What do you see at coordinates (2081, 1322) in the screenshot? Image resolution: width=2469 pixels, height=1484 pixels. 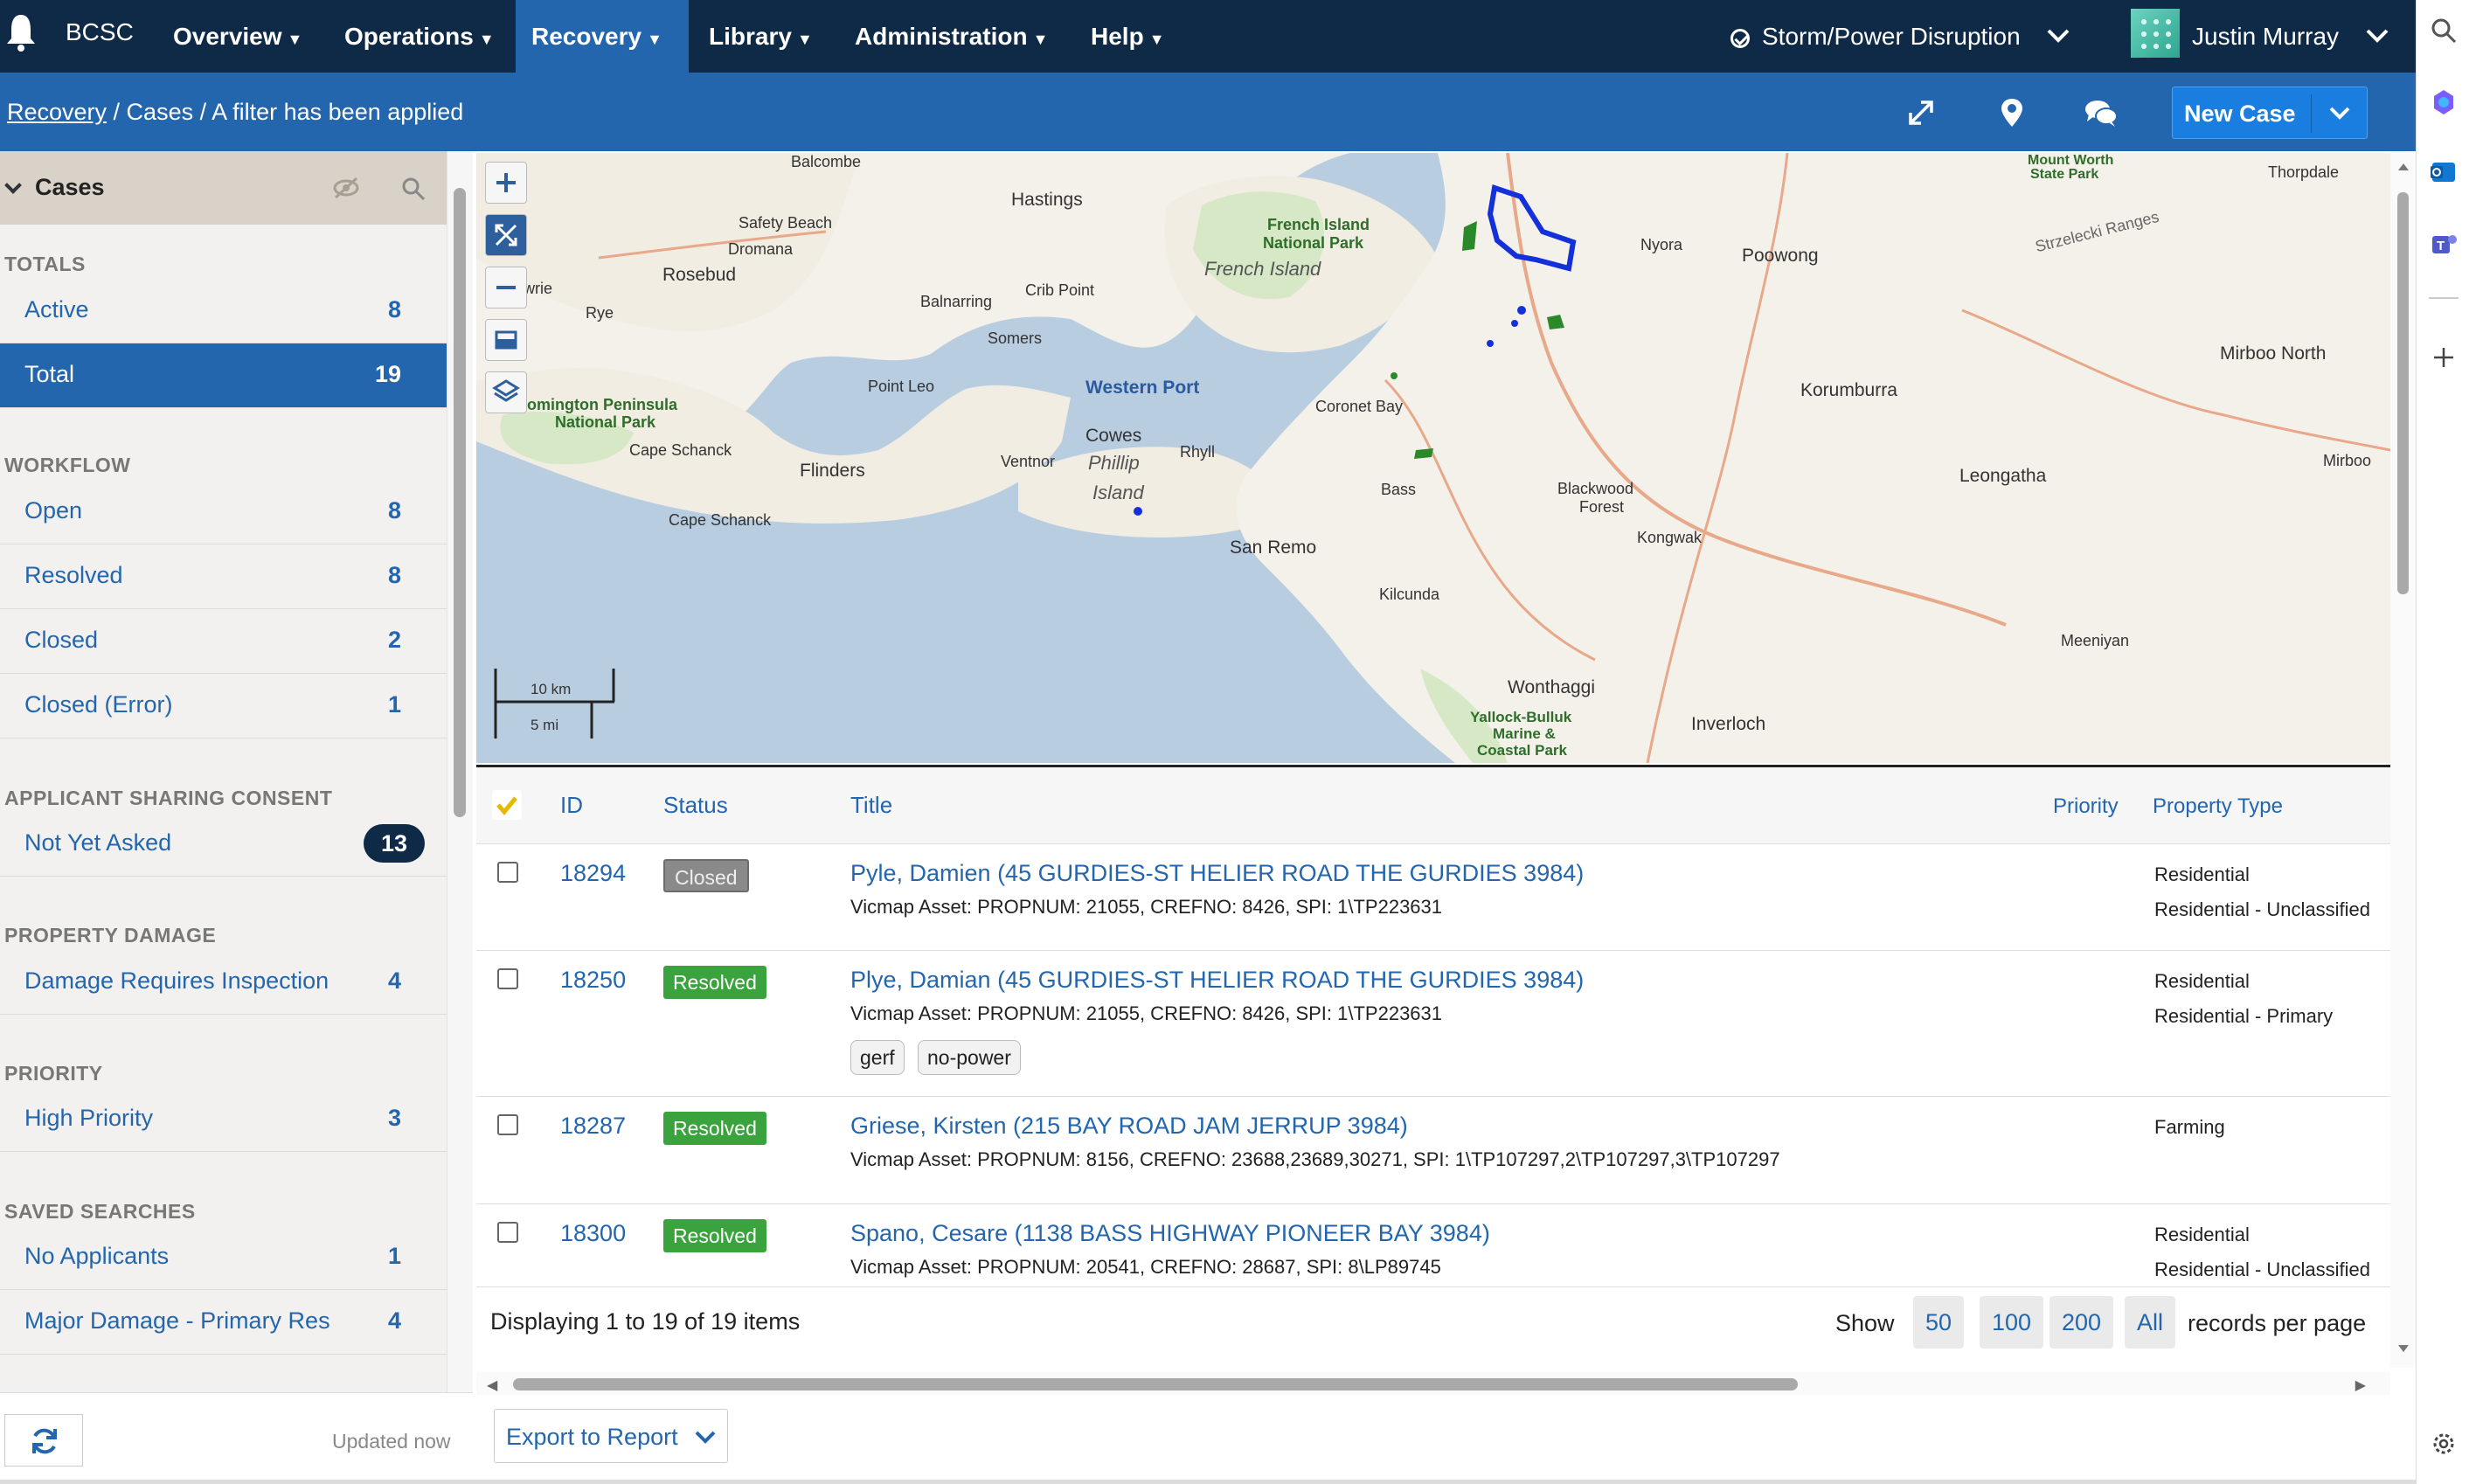 I see `page-size-200: 200` at bounding box center [2081, 1322].